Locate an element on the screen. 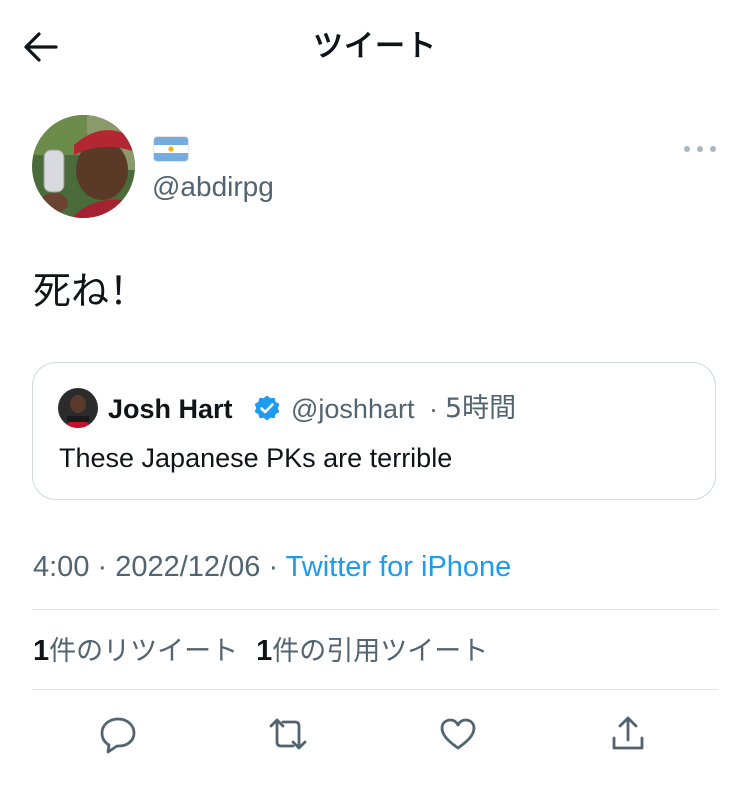  retweet-button is located at coordinates (288, 734).